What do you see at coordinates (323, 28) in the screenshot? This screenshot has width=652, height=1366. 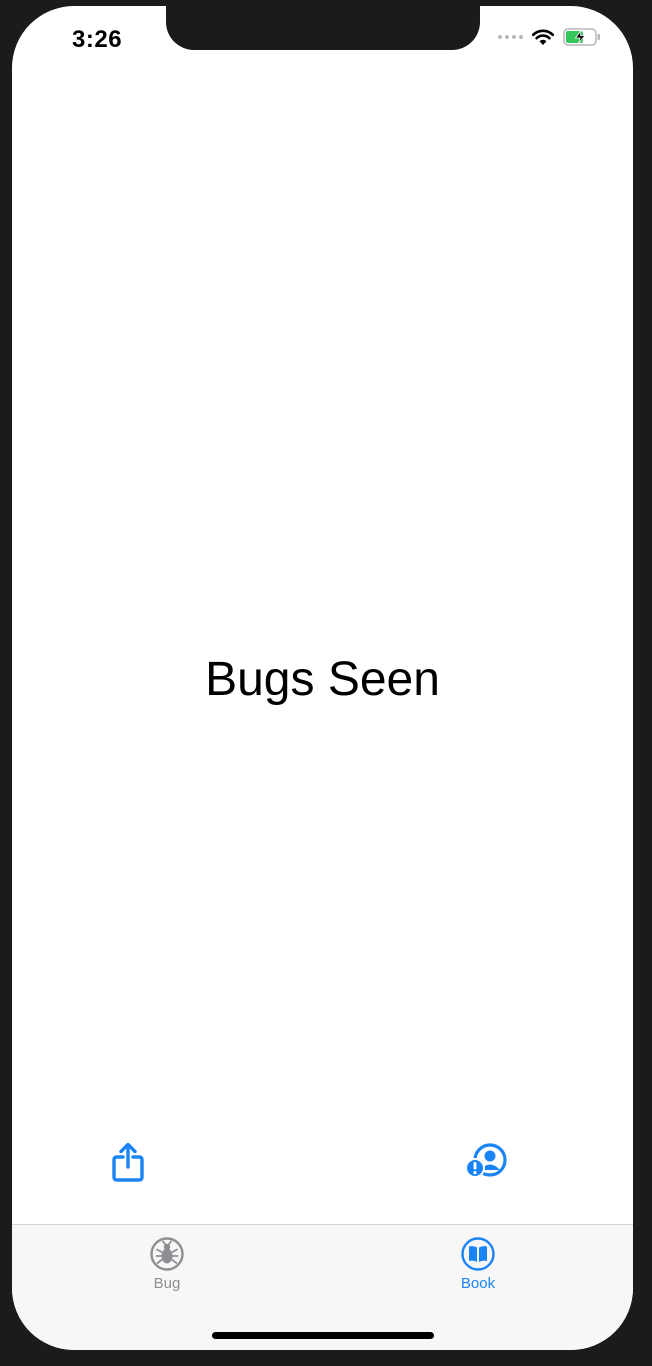 I see `notch` at bounding box center [323, 28].